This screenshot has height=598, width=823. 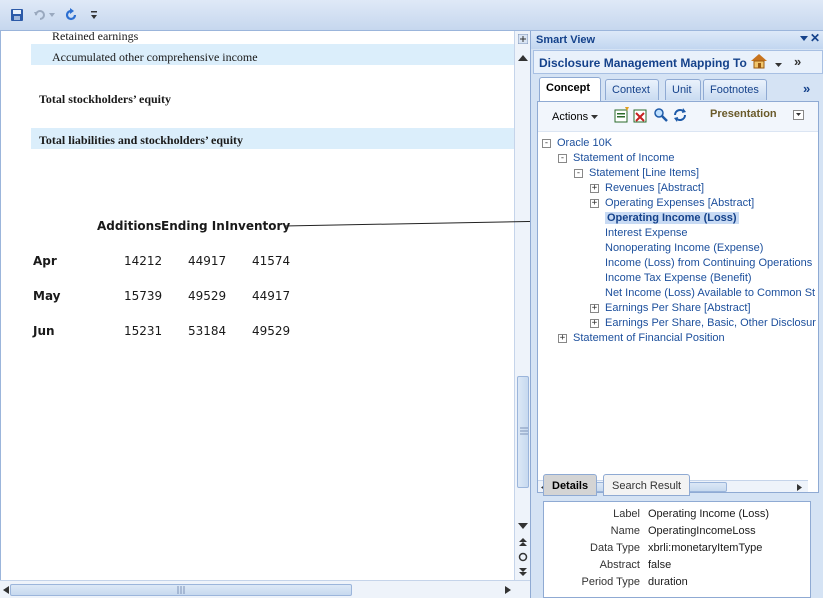 I want to click on presentation-label: Presentation, so click(x=743, y=114).